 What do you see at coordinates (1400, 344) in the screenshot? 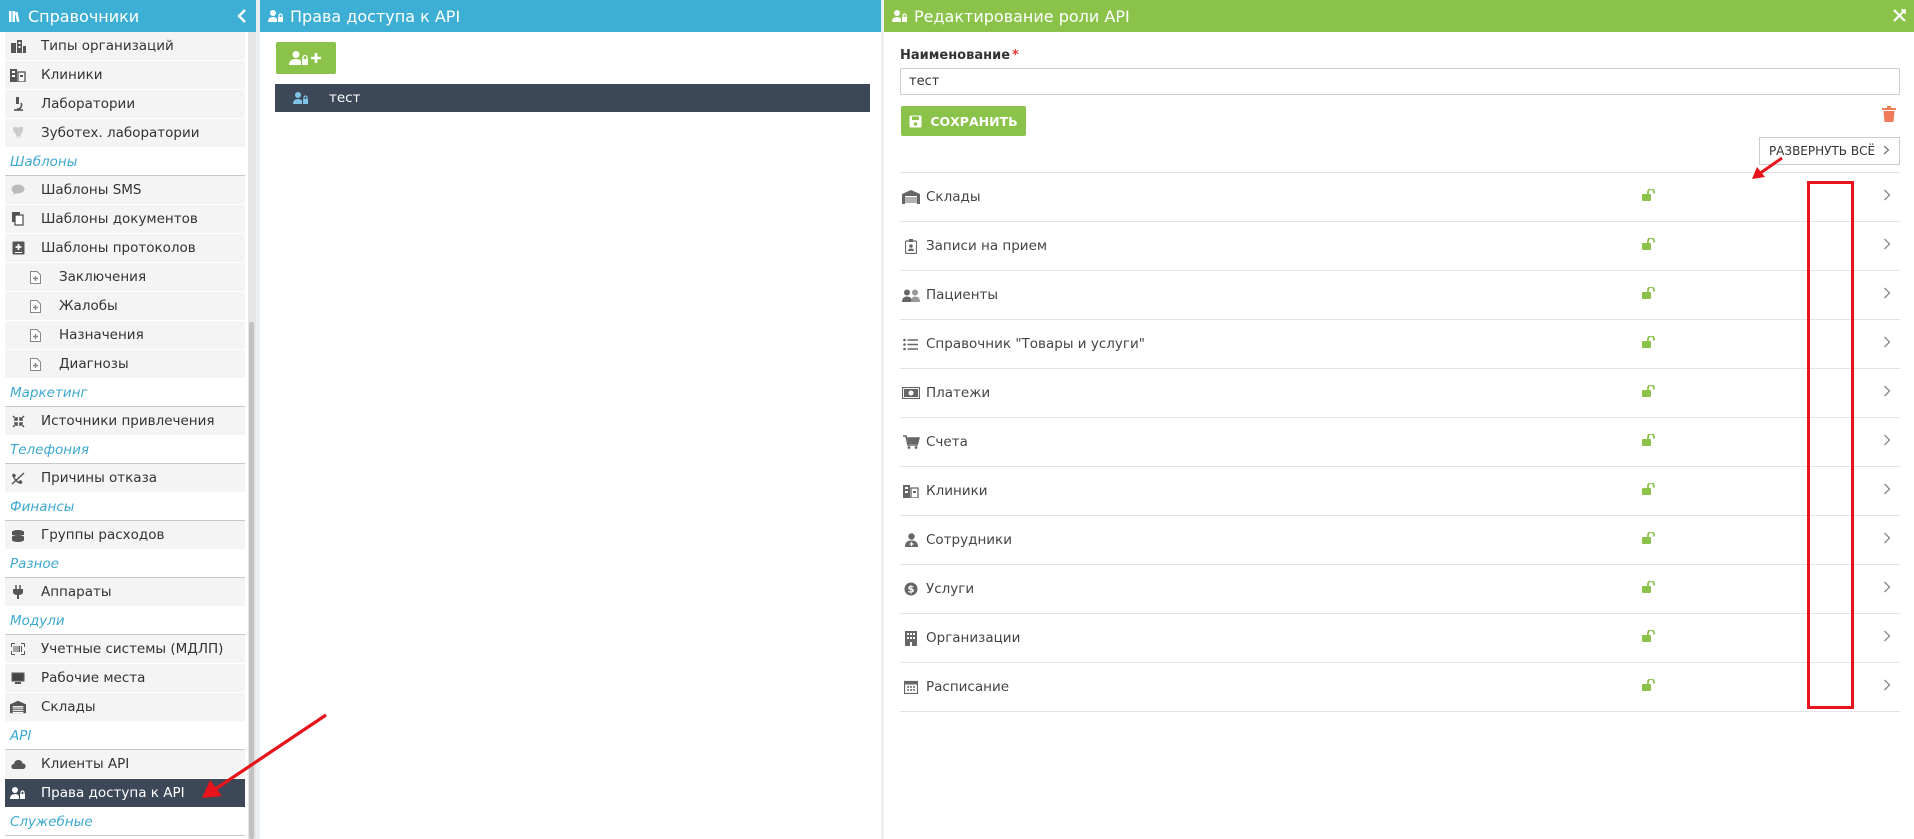
I see `permission-row: Справочник "Товары и услуги"` at bounding box center [1400, 344].